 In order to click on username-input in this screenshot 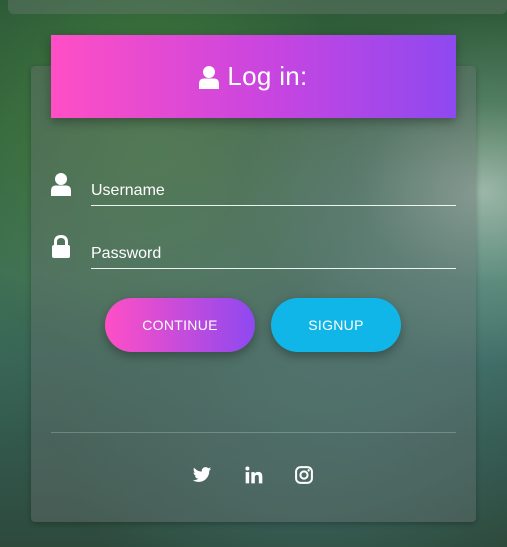, I will do `click(273, 191)`.